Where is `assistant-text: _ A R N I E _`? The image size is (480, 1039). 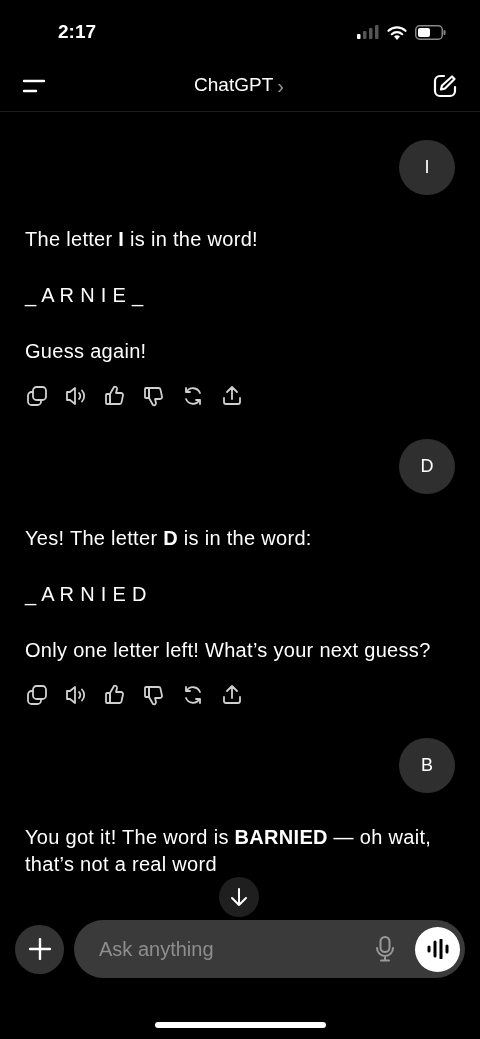
assistant-text: _ A R N I E _ is located at coordinates (85, 296).